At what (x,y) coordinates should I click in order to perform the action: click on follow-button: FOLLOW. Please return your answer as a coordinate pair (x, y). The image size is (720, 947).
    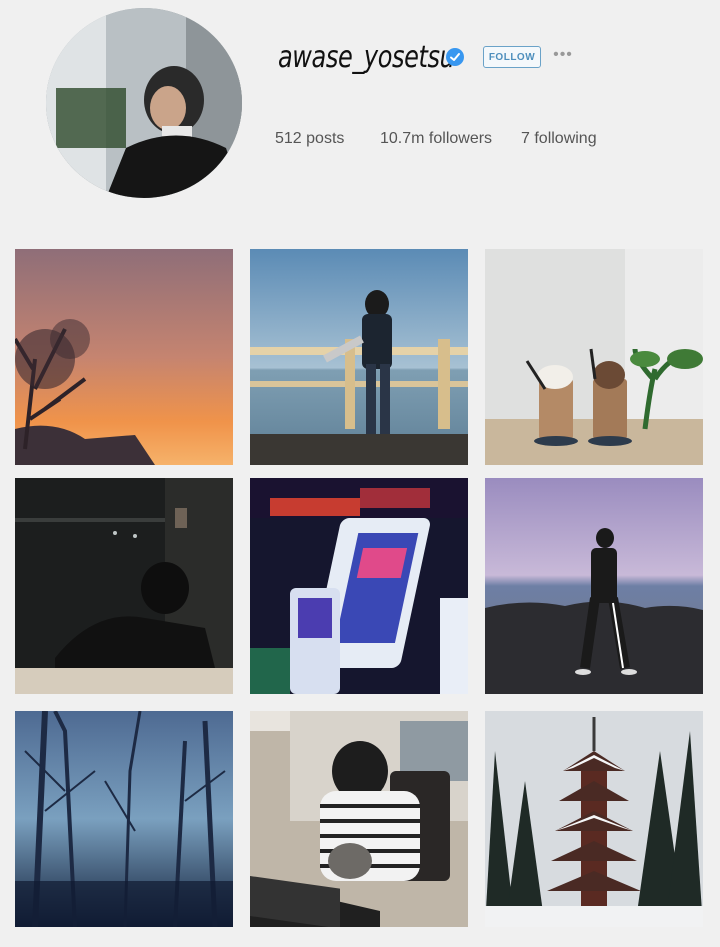
    Looking at the image, I should click on (512, 57).